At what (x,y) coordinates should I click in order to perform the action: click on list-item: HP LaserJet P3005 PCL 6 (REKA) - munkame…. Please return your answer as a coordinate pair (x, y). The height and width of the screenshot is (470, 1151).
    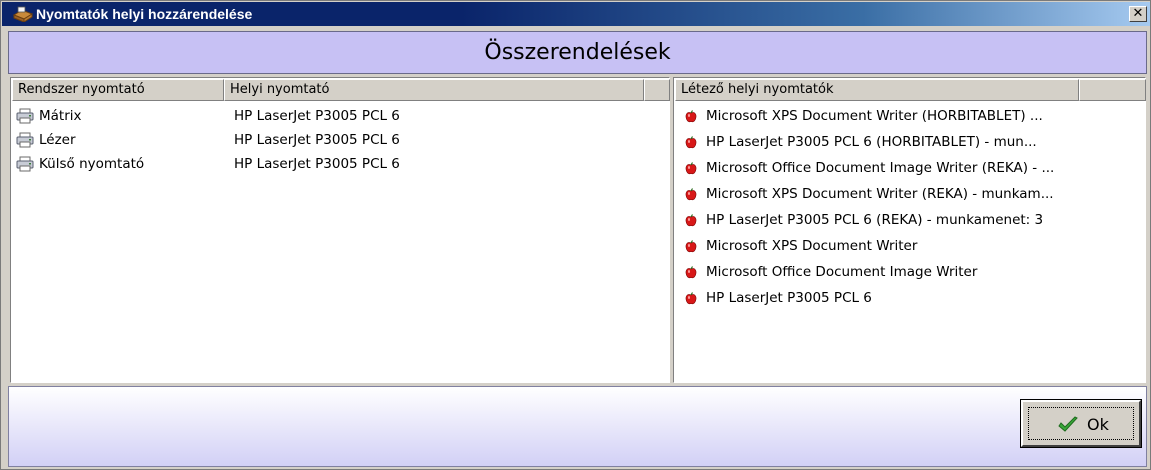
    Looking at the image, I should click on (909, 220).